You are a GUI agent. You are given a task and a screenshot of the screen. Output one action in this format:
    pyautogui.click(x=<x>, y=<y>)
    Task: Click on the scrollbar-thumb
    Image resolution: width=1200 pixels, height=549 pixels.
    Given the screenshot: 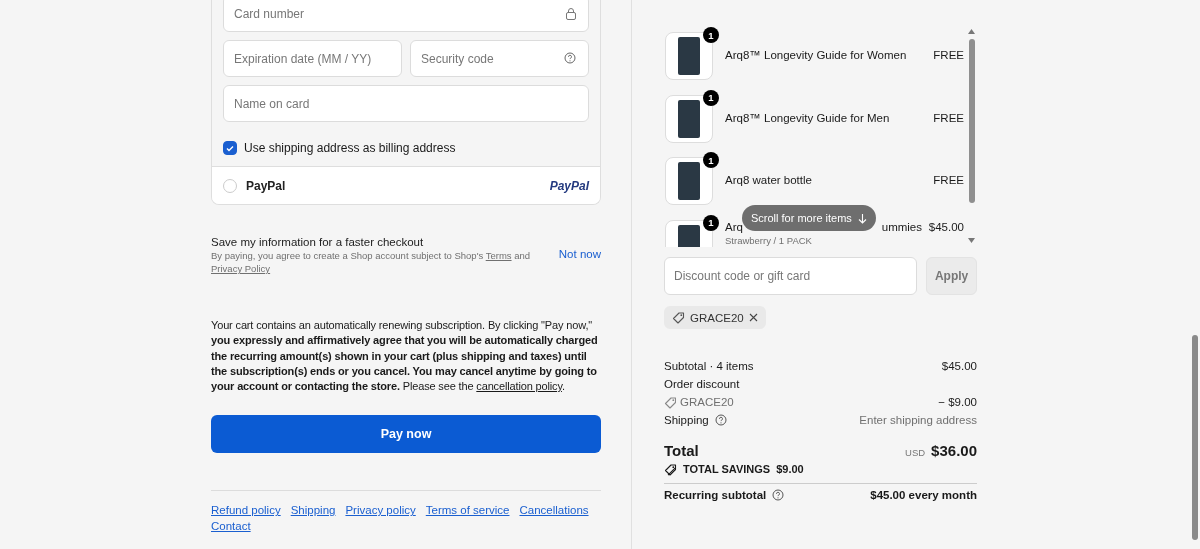 What is the action you would take?
    pyautogui.click(x=971, y=121)
    